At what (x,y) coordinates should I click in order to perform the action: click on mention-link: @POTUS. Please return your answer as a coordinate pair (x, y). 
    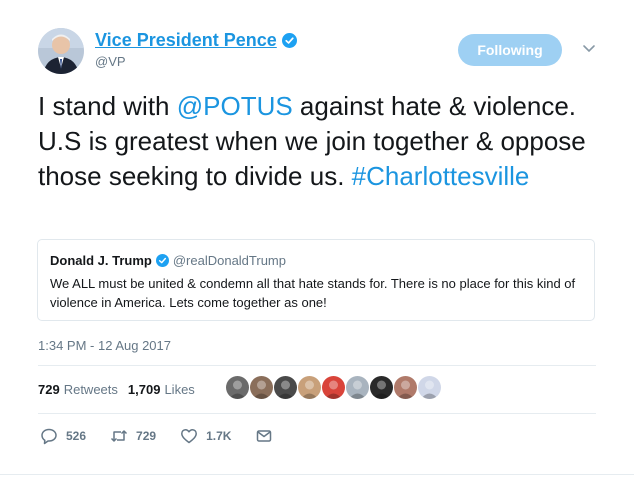
    Looking at the image, I should click on (235, 106).